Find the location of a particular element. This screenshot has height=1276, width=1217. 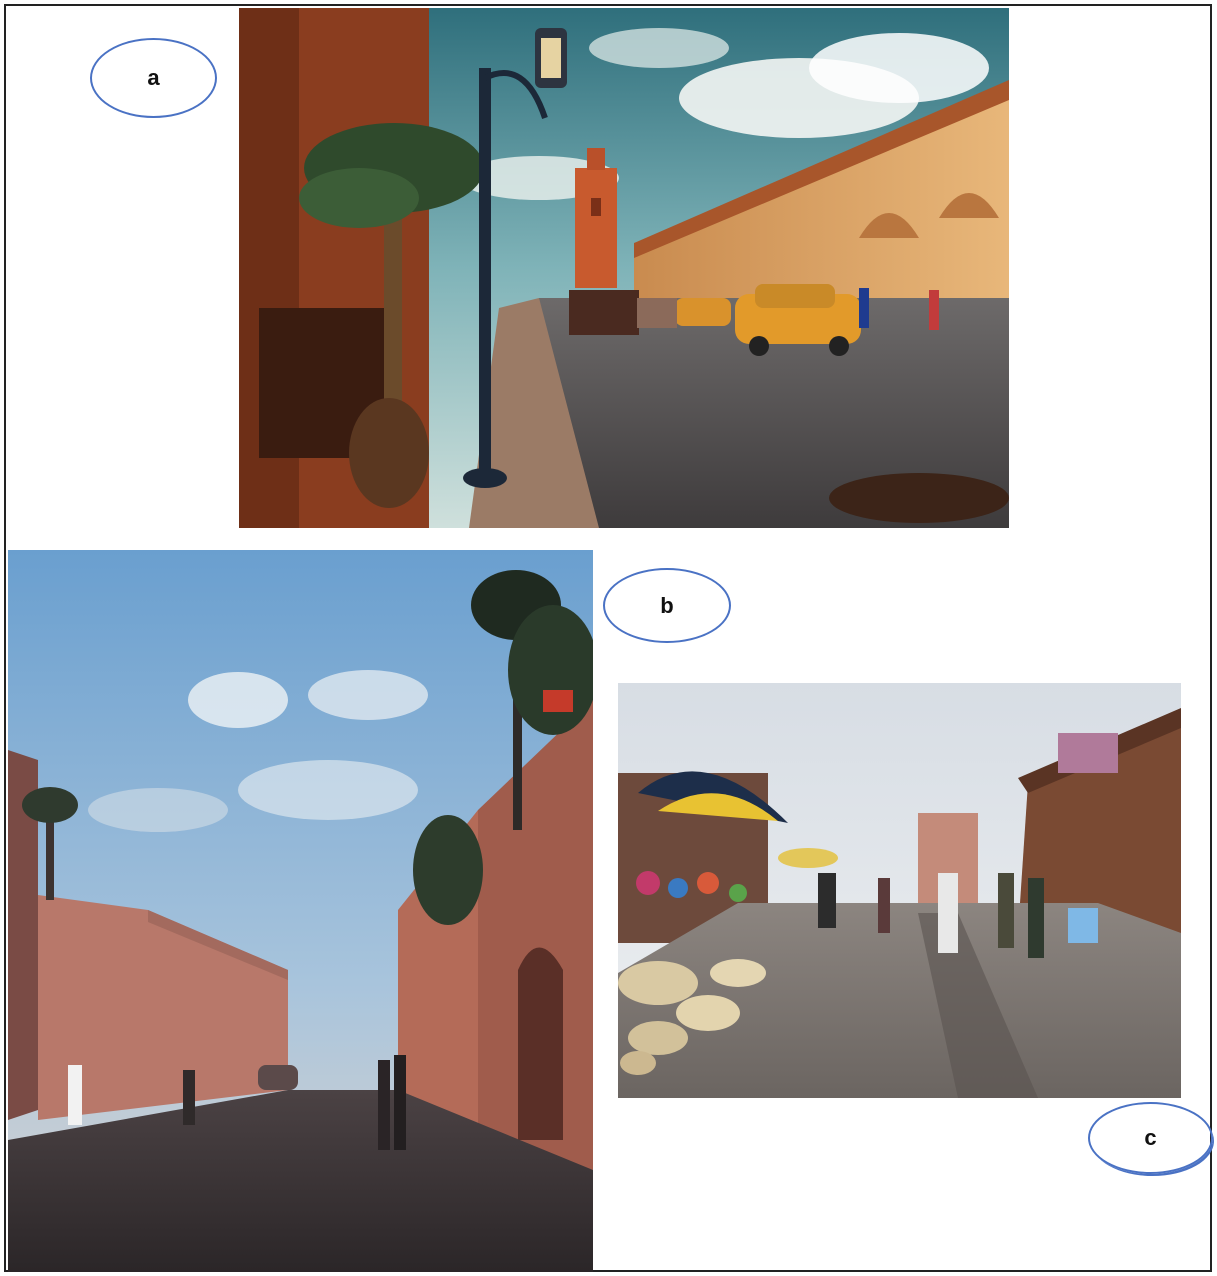

label-c: c is located at coordinates (1150, 1137).